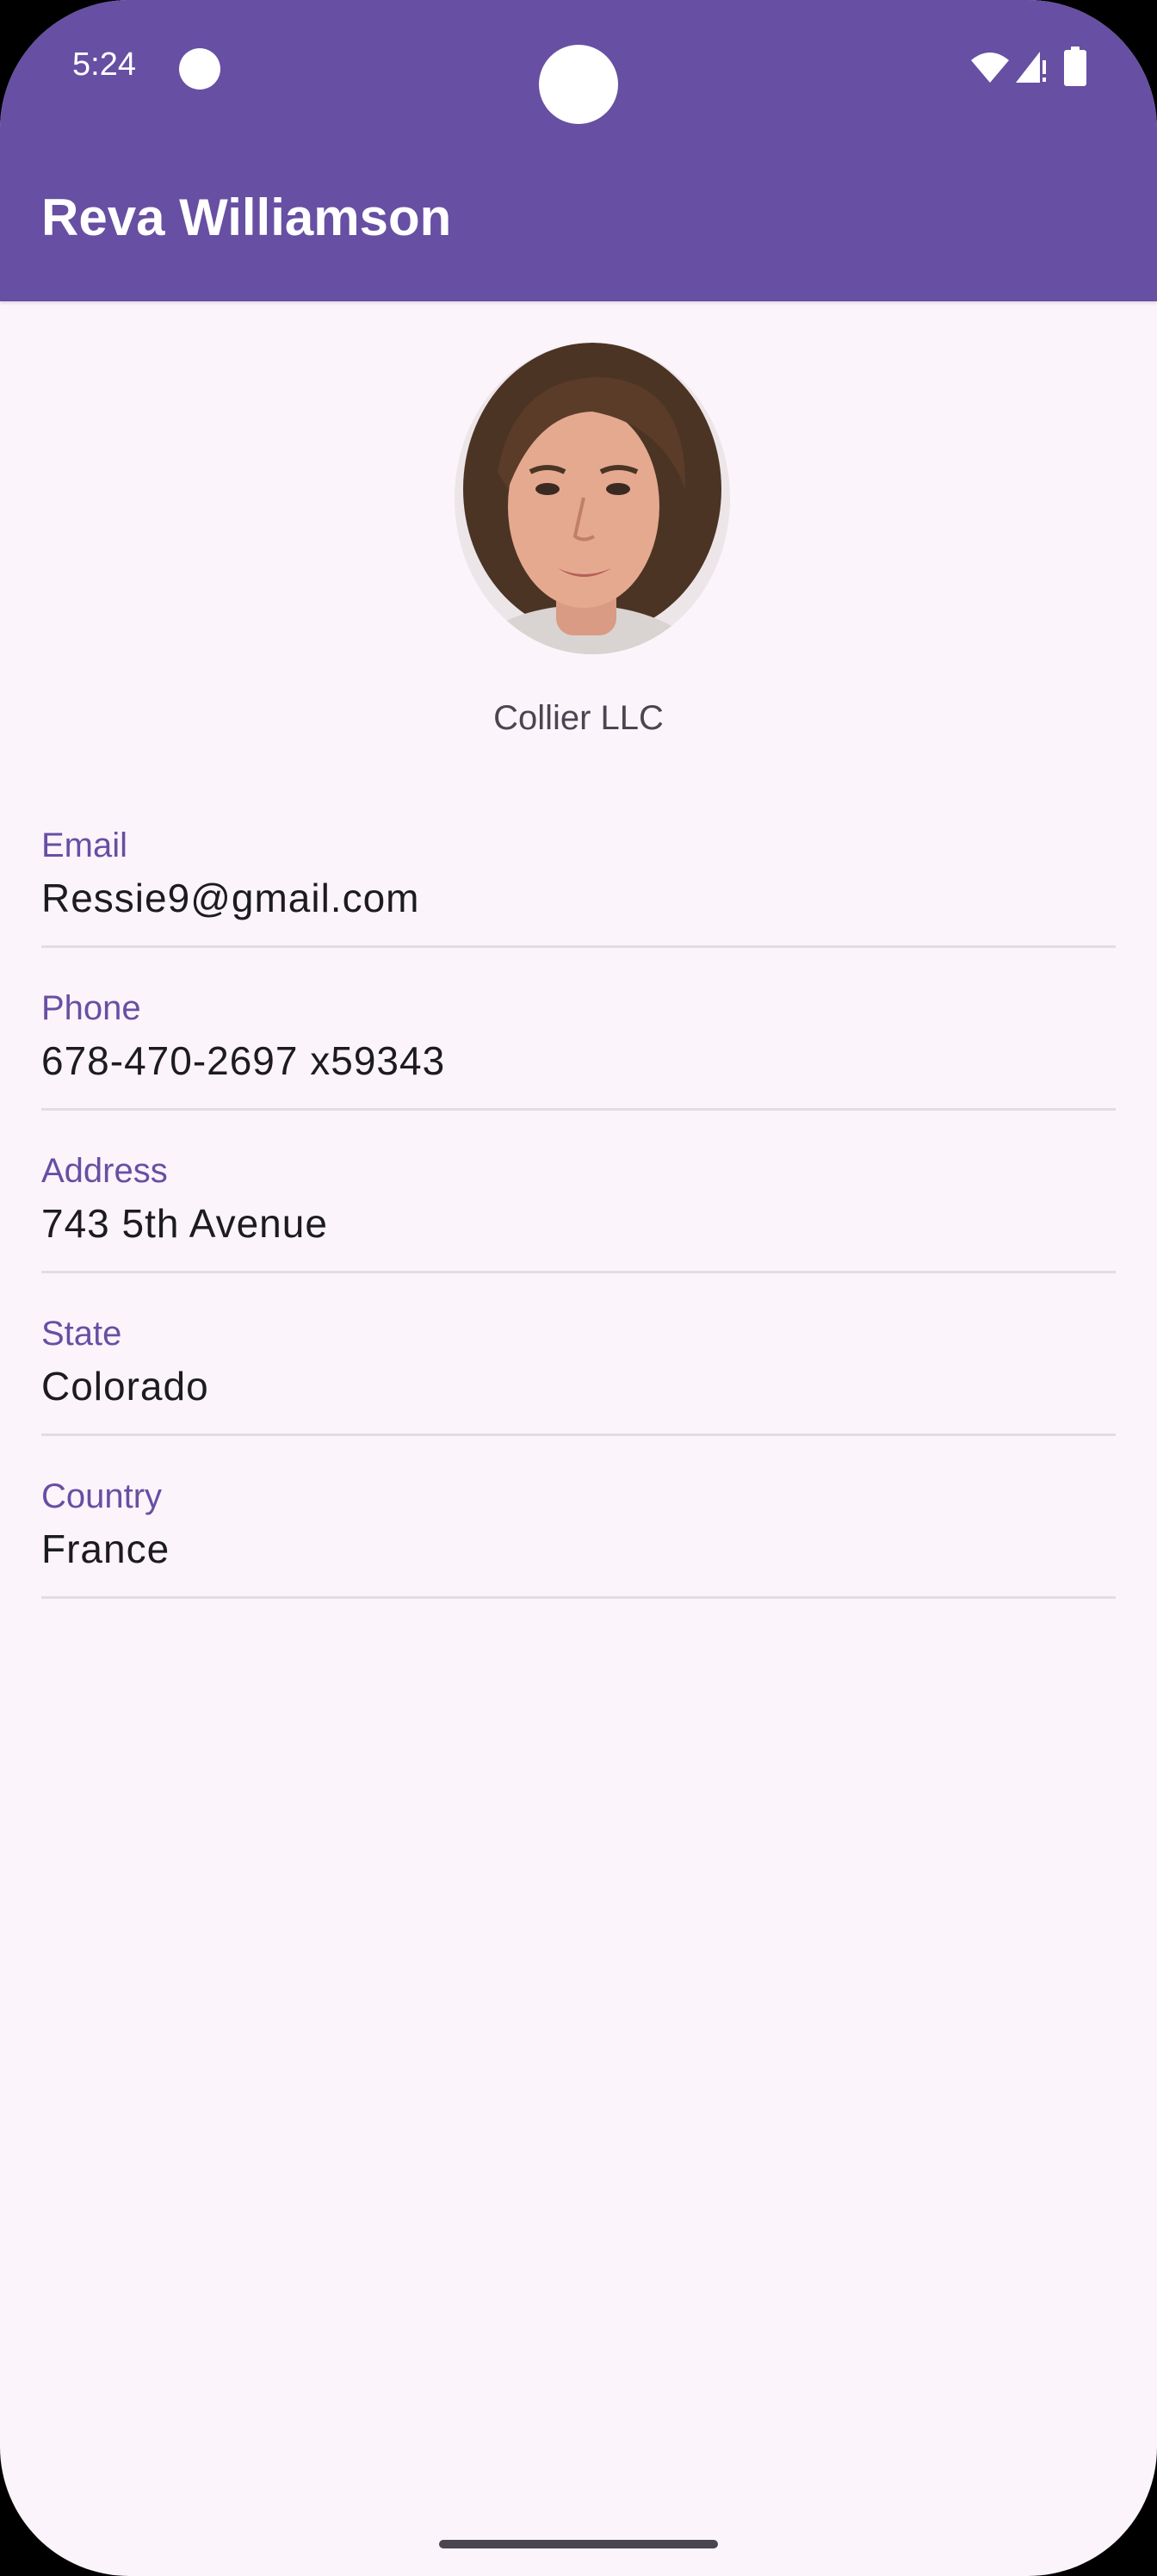 The width and height of the screenshot is (1157, 2576). What do you see at coordinates (579, 1559) in the screenshot?
I see `country-field: Country France` at bounding box center [579, 1559].